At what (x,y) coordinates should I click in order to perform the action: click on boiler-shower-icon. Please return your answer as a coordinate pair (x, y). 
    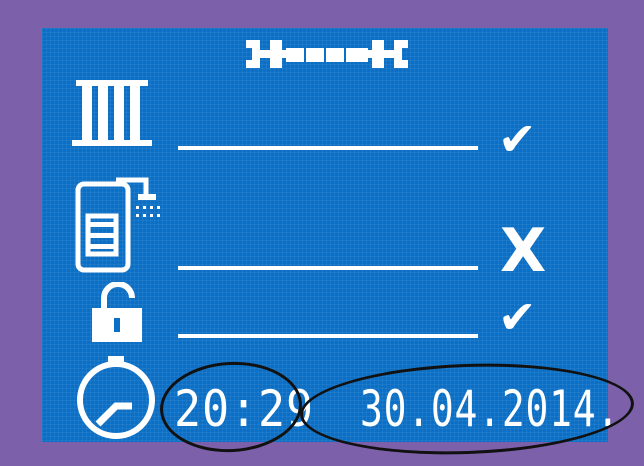
    Looking at the image, I should click on (120, 226).